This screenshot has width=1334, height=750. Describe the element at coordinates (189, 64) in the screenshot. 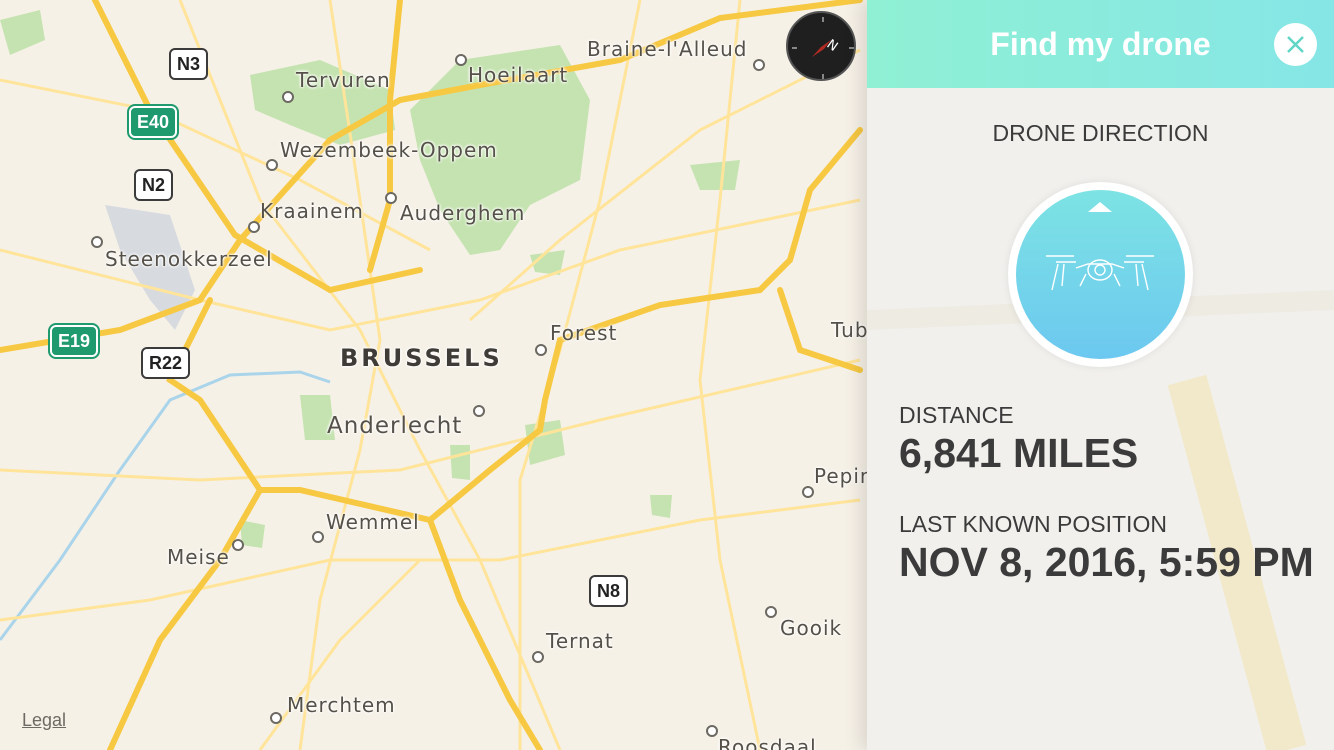

I see `road-shield-n3: N3` at that location.